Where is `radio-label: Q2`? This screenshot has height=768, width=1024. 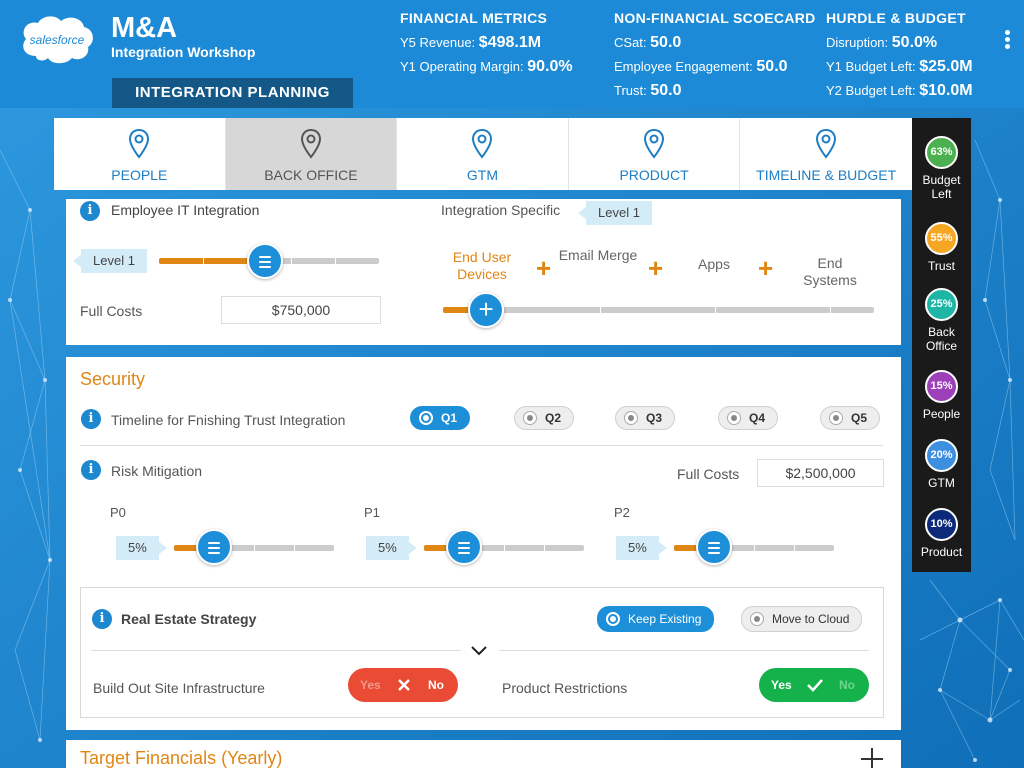
radio-label: Q2 is located at coordinates (553, 418).